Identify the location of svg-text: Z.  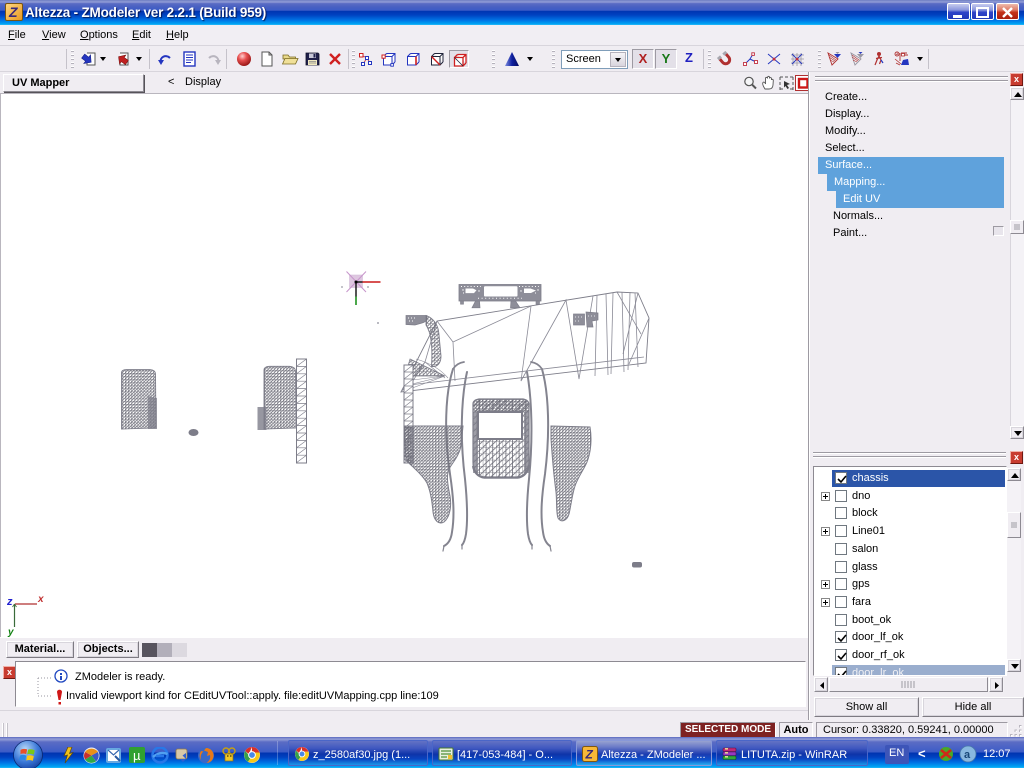
(589, 755).